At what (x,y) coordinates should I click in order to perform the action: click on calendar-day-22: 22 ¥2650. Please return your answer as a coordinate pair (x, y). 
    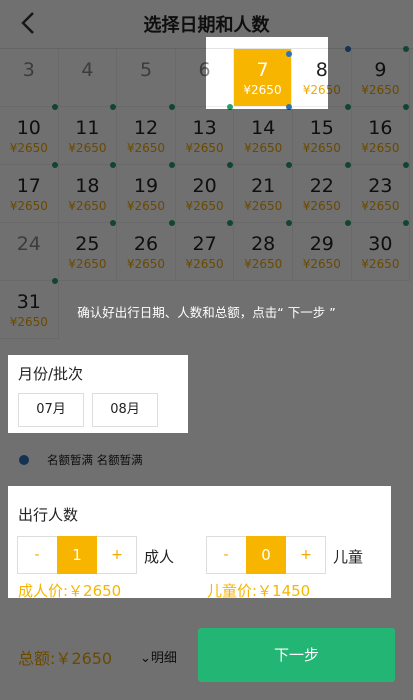
    Looking at the image, I should click on (322, 194).